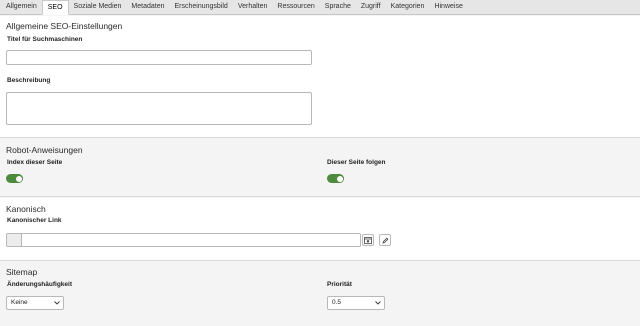 The width and height of the screenshot is (640, 326). What do you see at coordinates (29, 80) in the screenshot?
I see `description-label: Beschreibung` at bounding box center [29, 80].